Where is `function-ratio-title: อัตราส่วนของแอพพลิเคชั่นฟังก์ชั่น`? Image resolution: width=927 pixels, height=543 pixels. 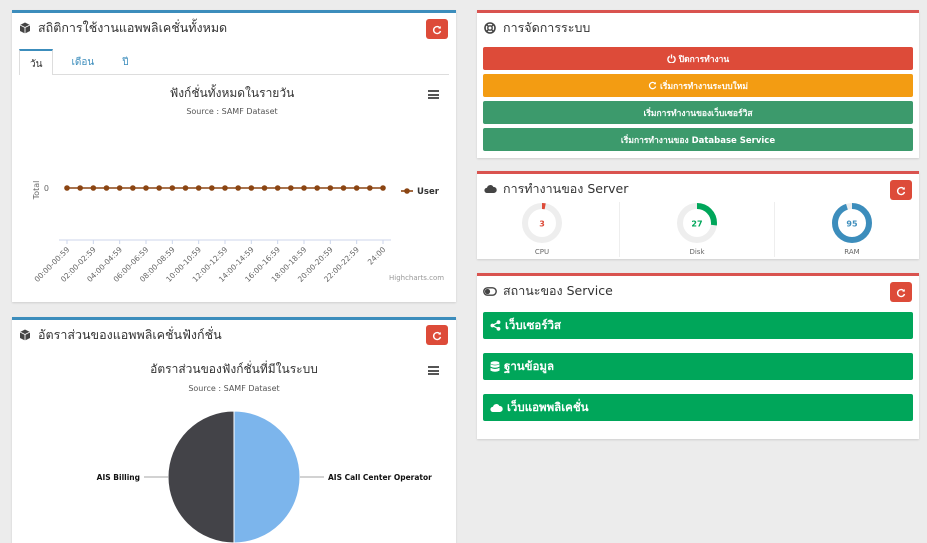 function-ratio-title: อัตราส่วนของแอพพลิเคชั่นฟังก์ชั่น is located at coordinates (130, 334).